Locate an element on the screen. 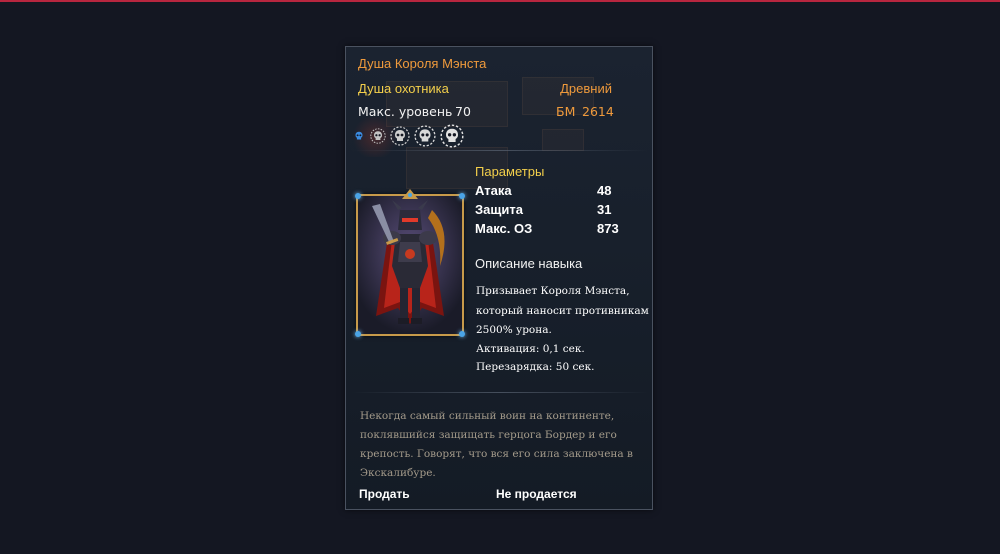 This screenshot has height=554, width=1000. stat-defense-value: 31 is located at coordinates (604, 209).